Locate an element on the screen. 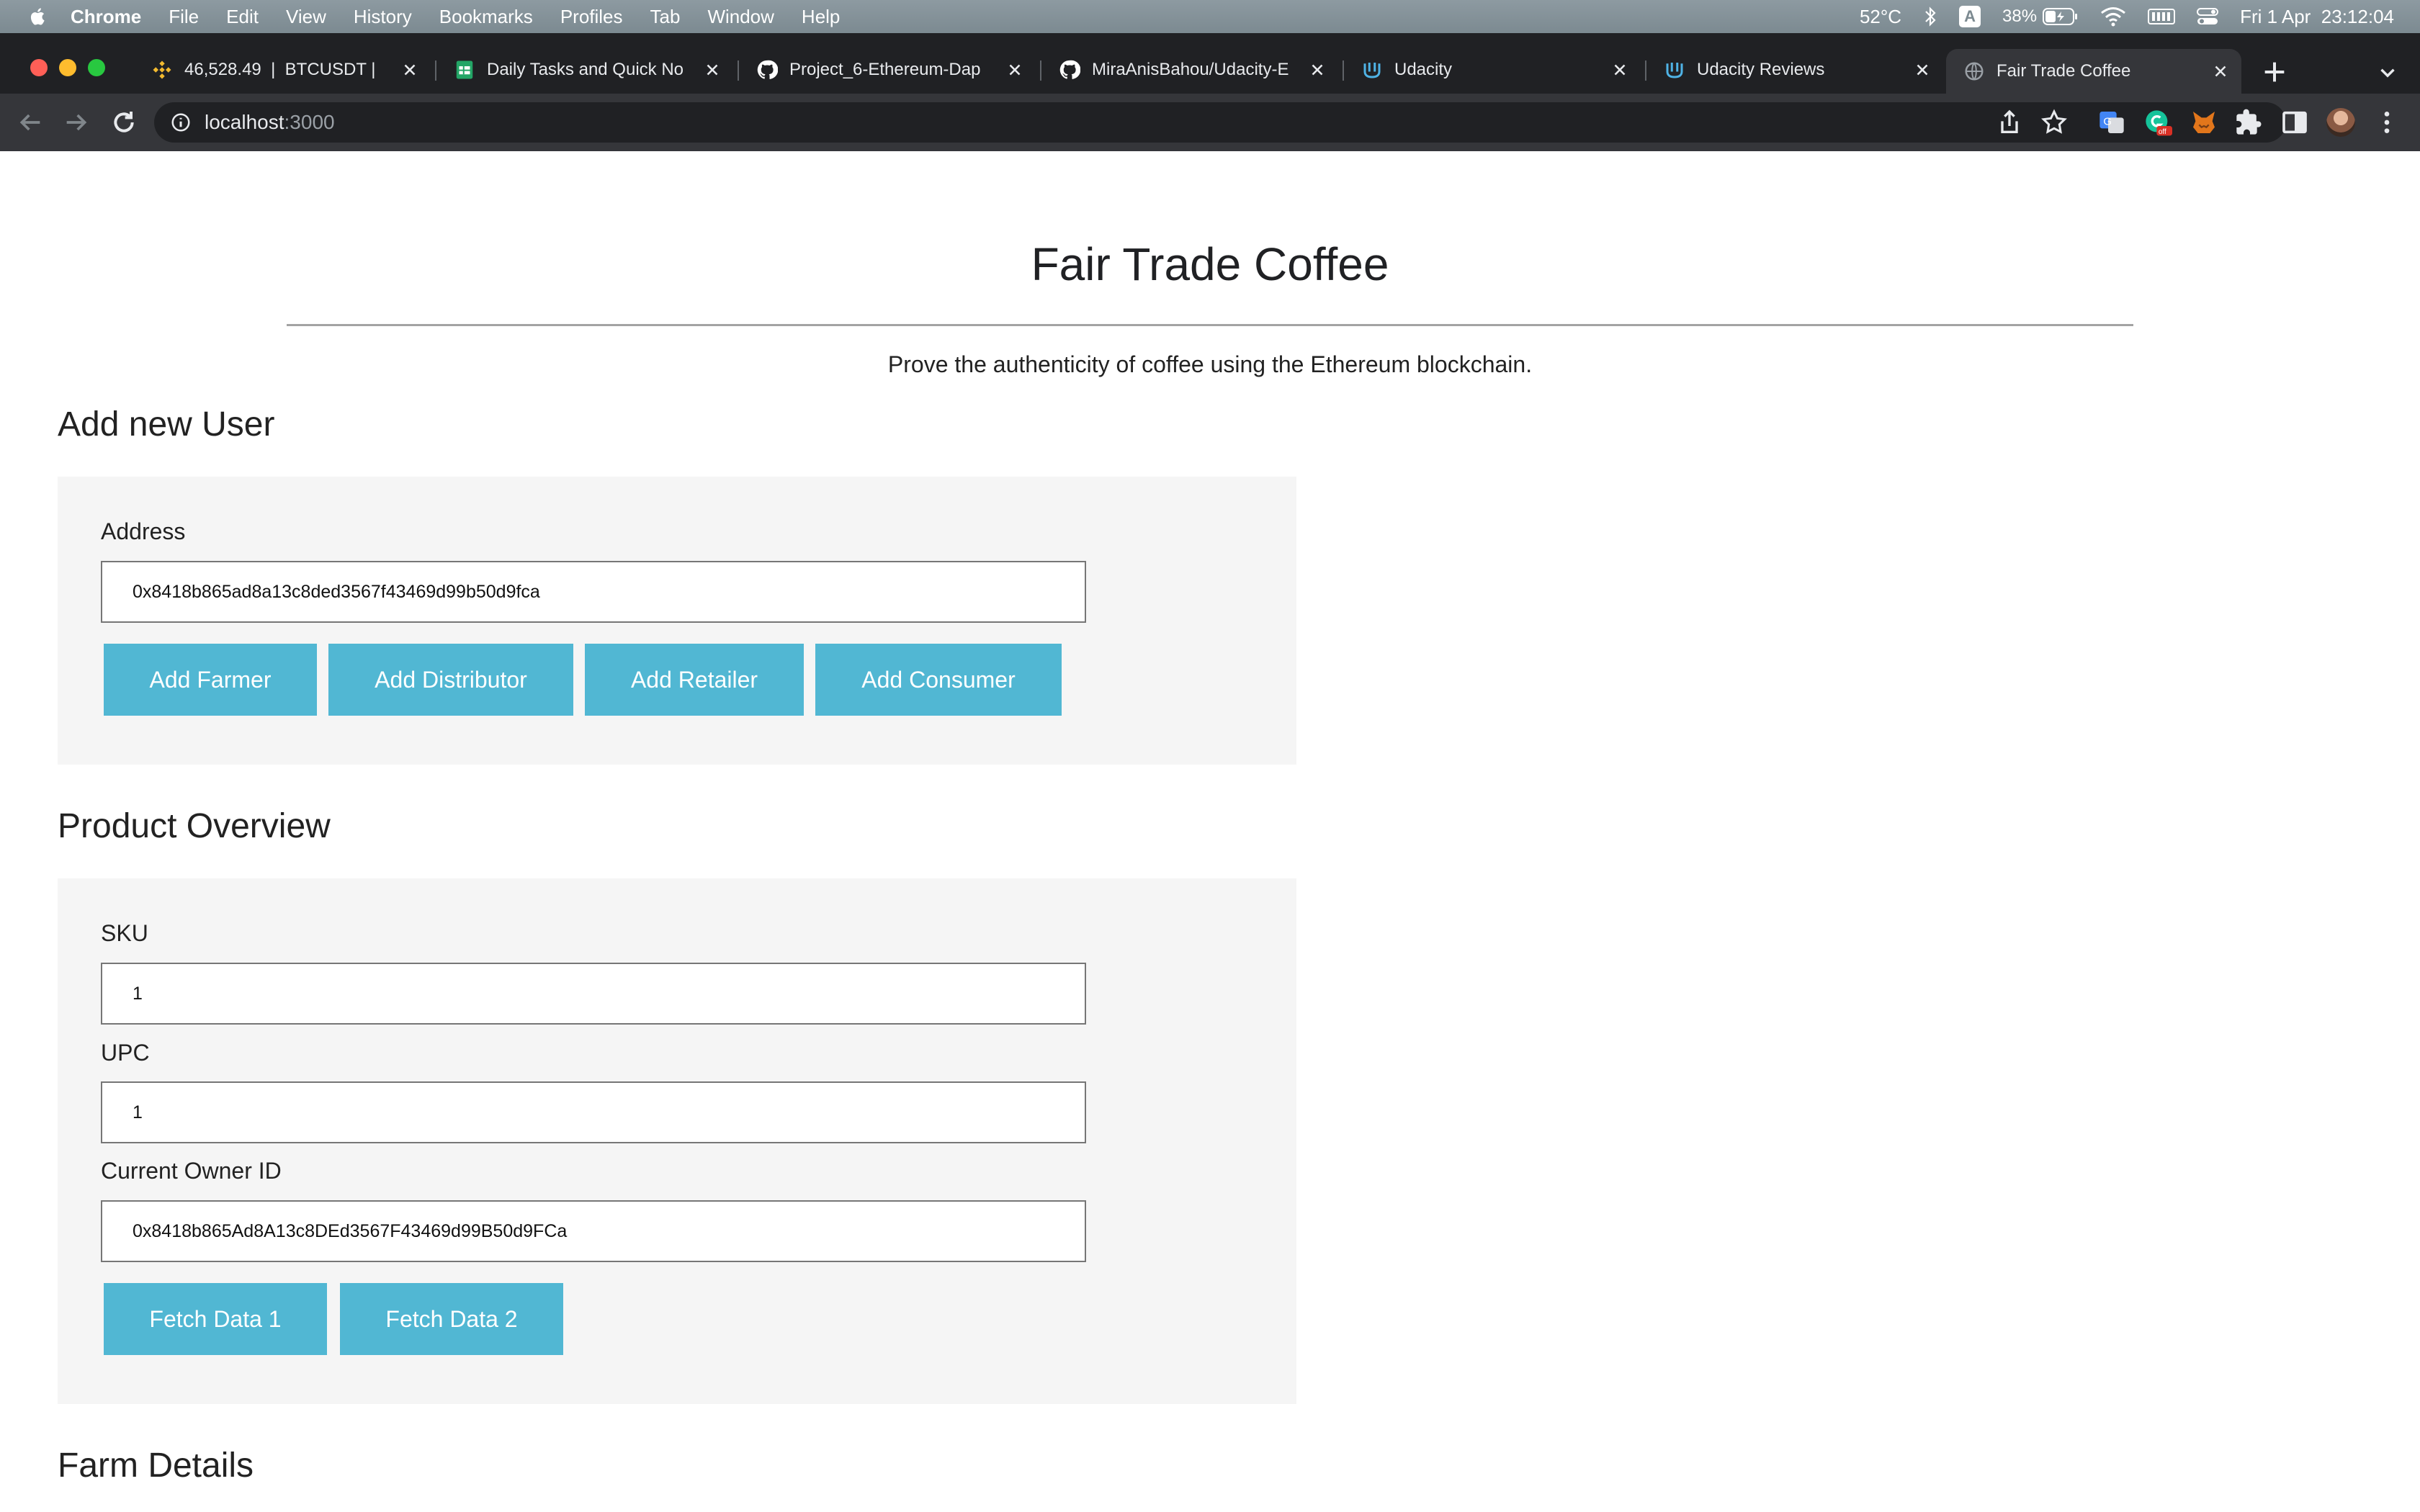  reload-icon is located at coordinates (124, 122).